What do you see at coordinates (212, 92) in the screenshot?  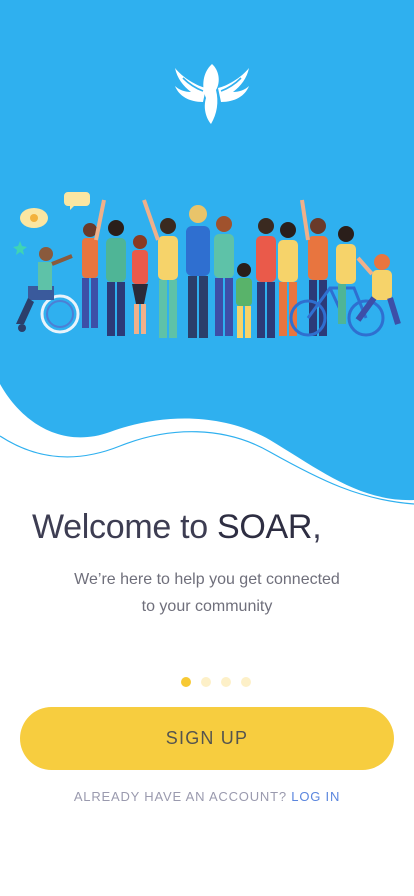 I see `soar-dove-icon` at bounding box center [212, 92].